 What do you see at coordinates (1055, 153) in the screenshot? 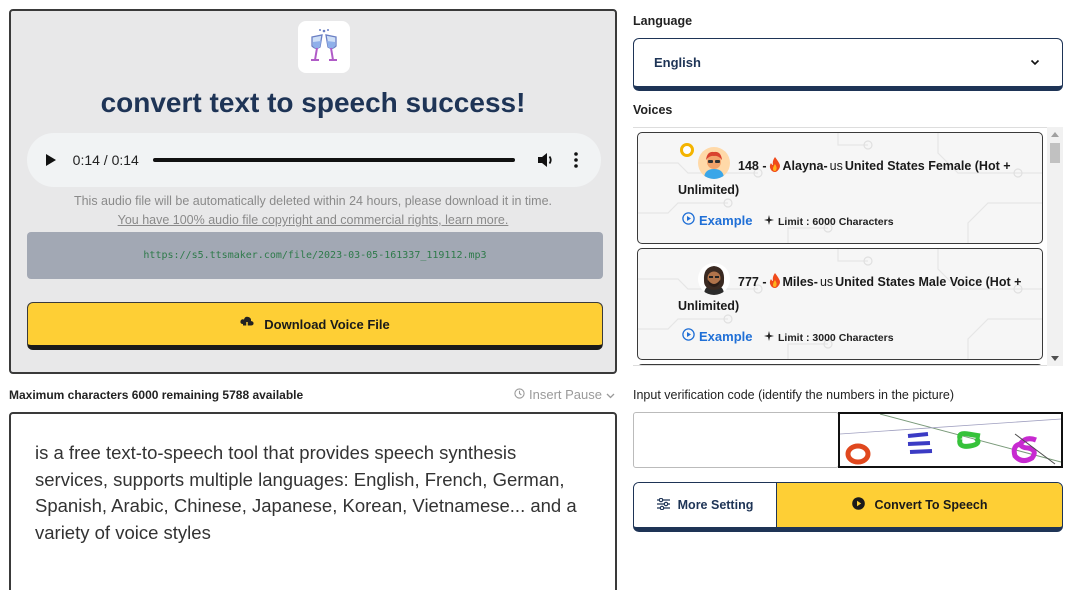
I see `scrollbar-thumb` at bounding box center [1055, 153].